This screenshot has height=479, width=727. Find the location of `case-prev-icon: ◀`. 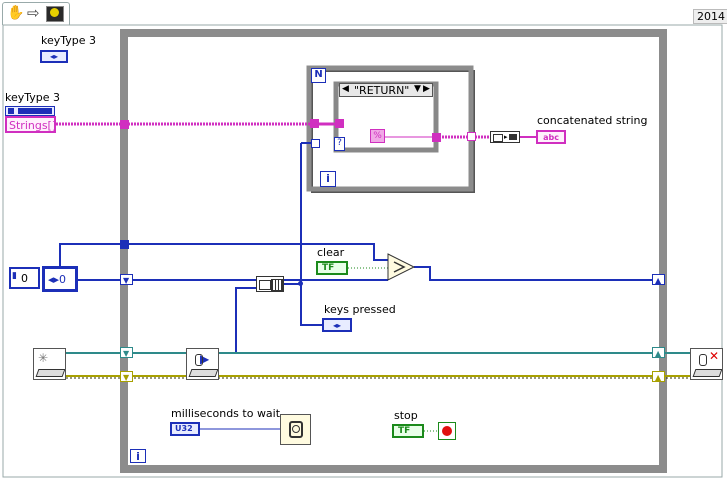

case-prev-icon: ◀ is located at coordinates (345, 89).